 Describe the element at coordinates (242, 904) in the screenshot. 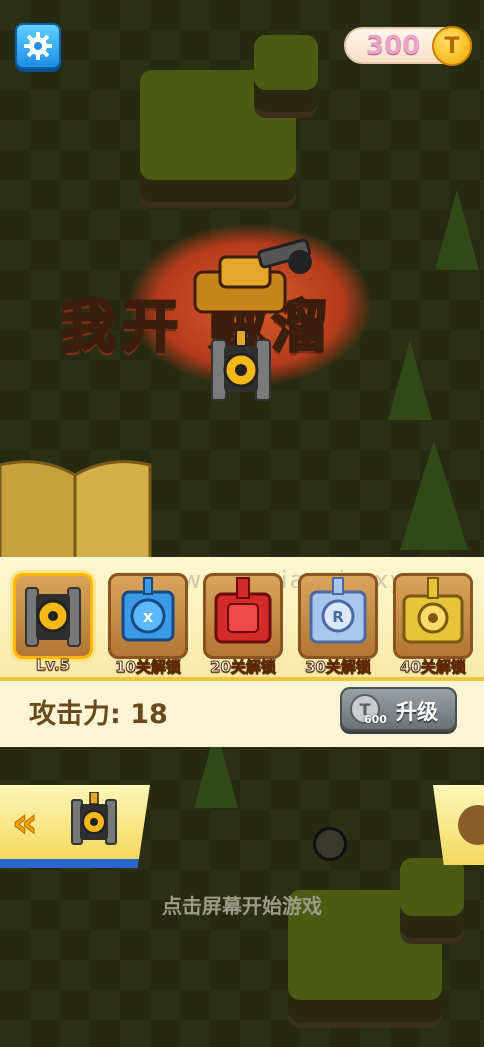

I see `start-game-hint: 点击屏幕开始游戏` at that location.